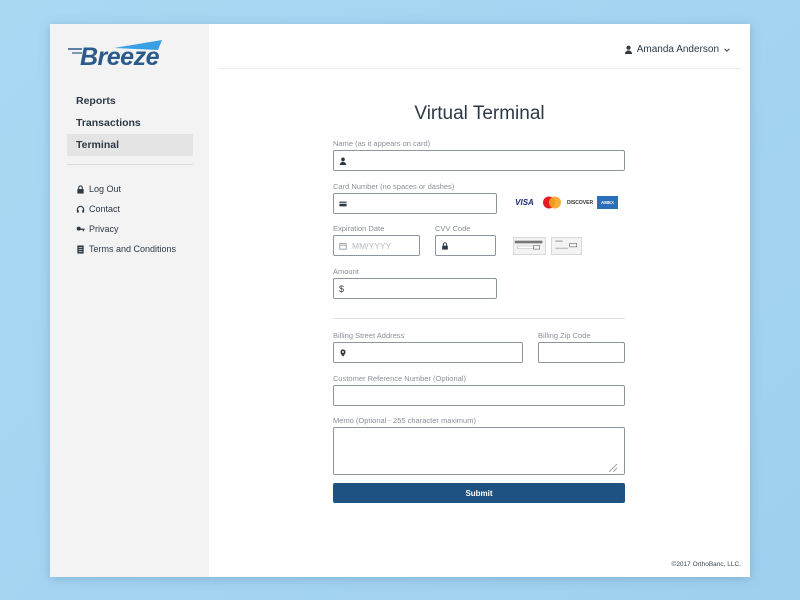  What do you see at coordinates (343, 352) in the screenshot?
I see `map-marker-icon` at bounding box center [343, 352].